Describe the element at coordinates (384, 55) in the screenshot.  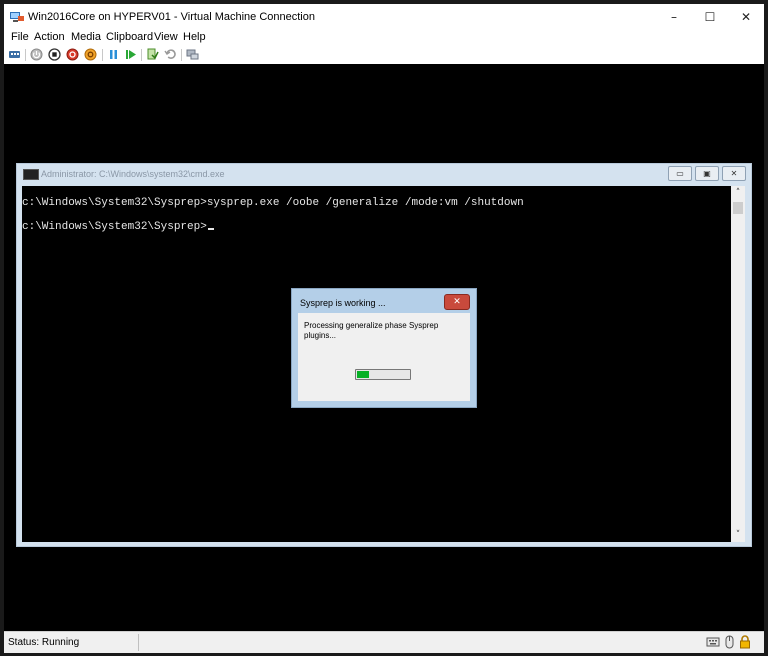
I see `toolbar` at that location.